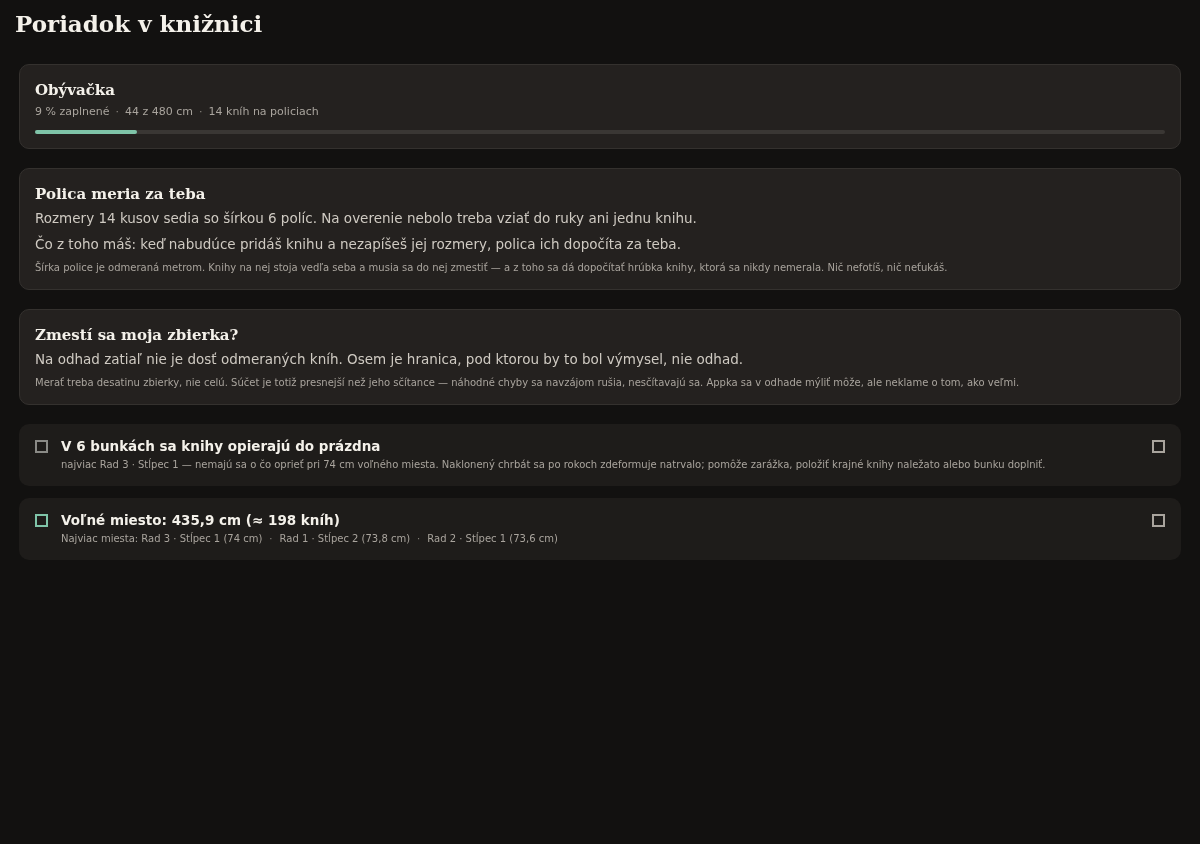  What do you see at coordinates (72, 111) in the screenshot?
I see `stat-text: 9 % zaplnené` at bounding box center [72, 111].